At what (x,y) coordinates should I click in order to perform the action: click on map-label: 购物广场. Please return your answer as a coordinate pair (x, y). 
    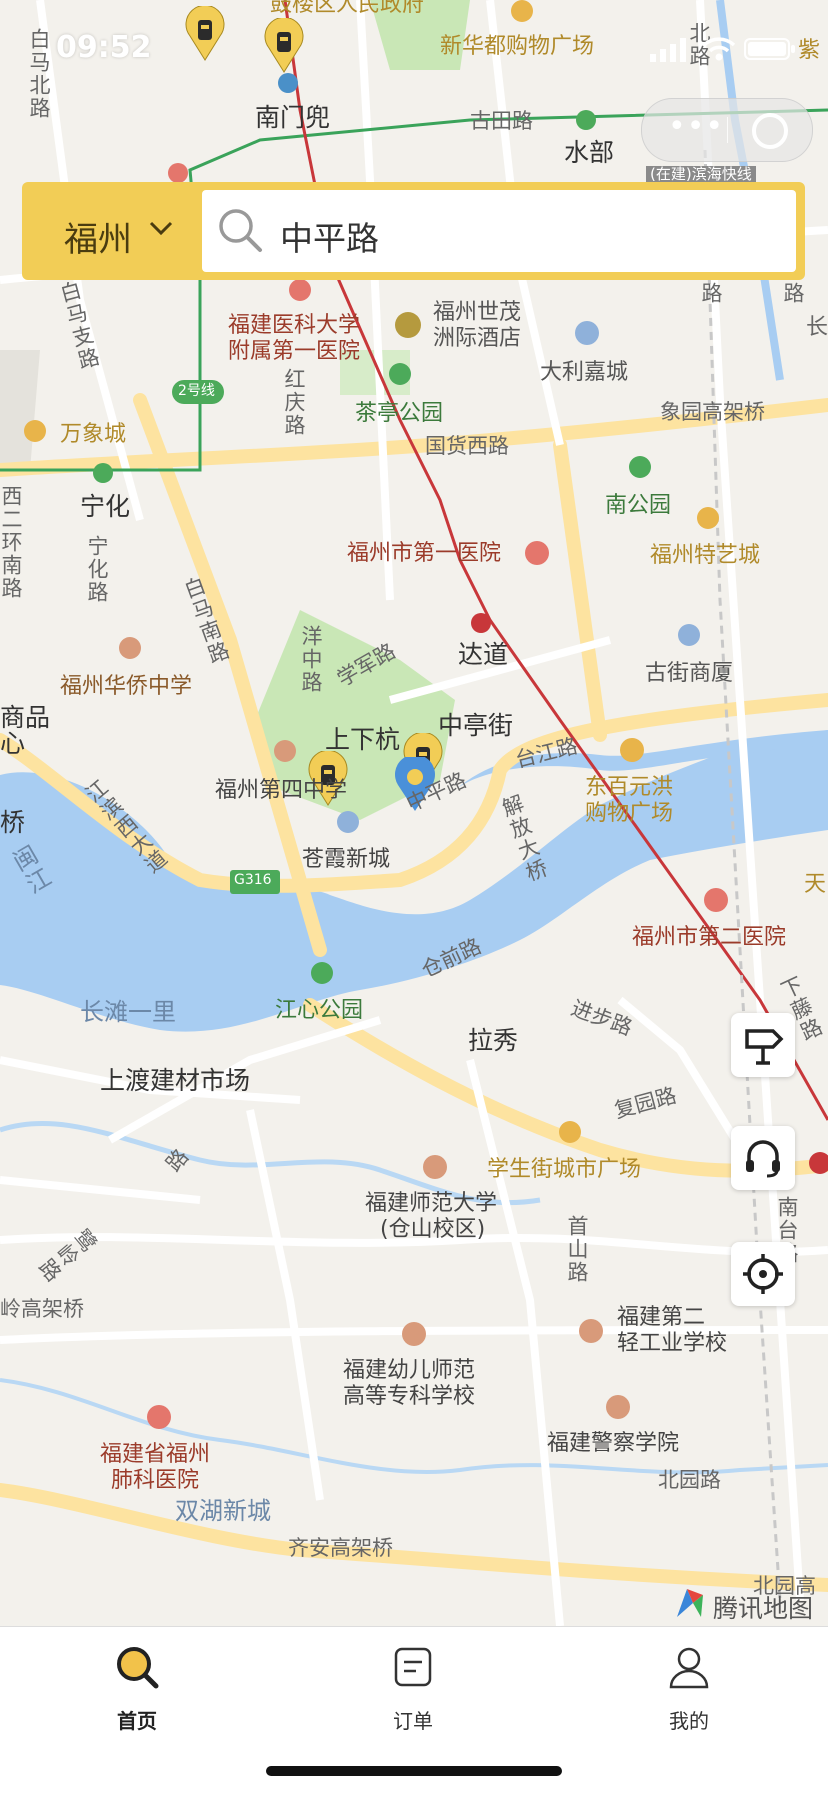
    Looking at the image, I should click on (629, 813).